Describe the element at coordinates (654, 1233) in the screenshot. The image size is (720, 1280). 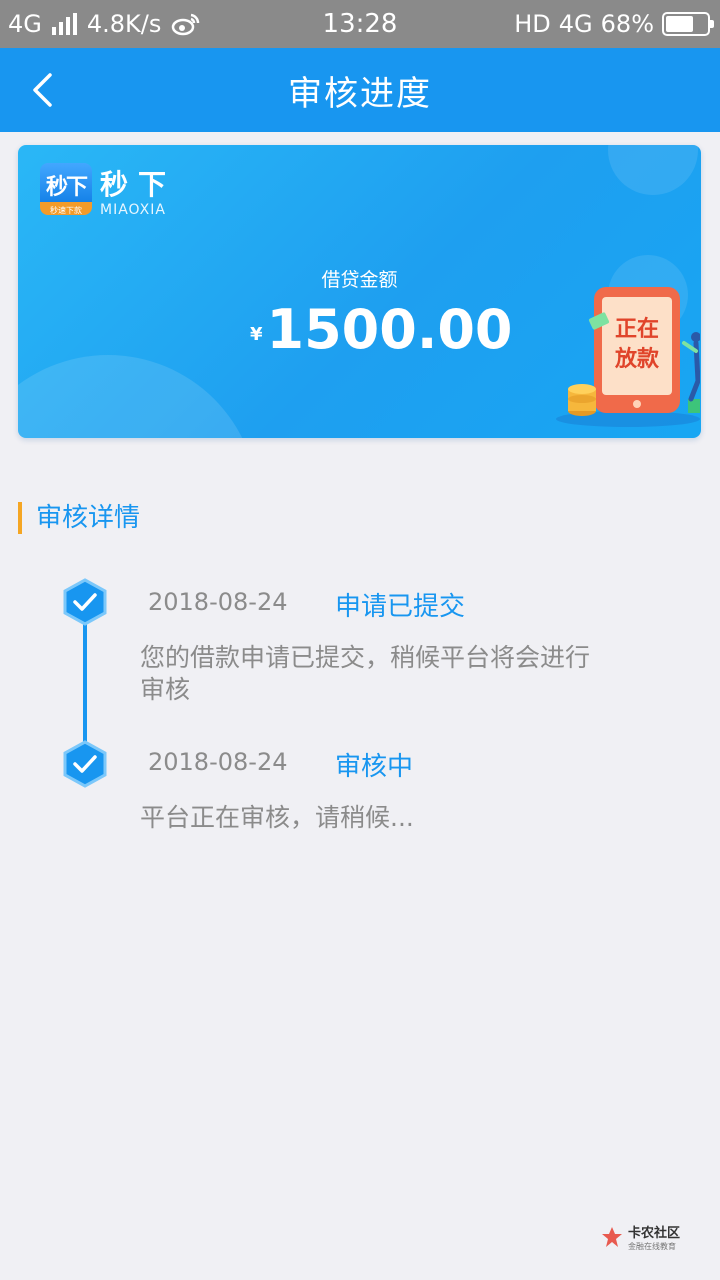
I see `watermark-title: 卡农社区` at that location.